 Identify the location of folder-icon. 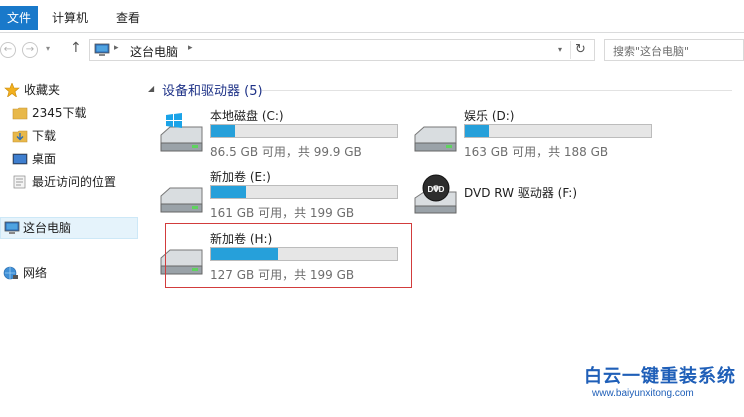
(20, 113).